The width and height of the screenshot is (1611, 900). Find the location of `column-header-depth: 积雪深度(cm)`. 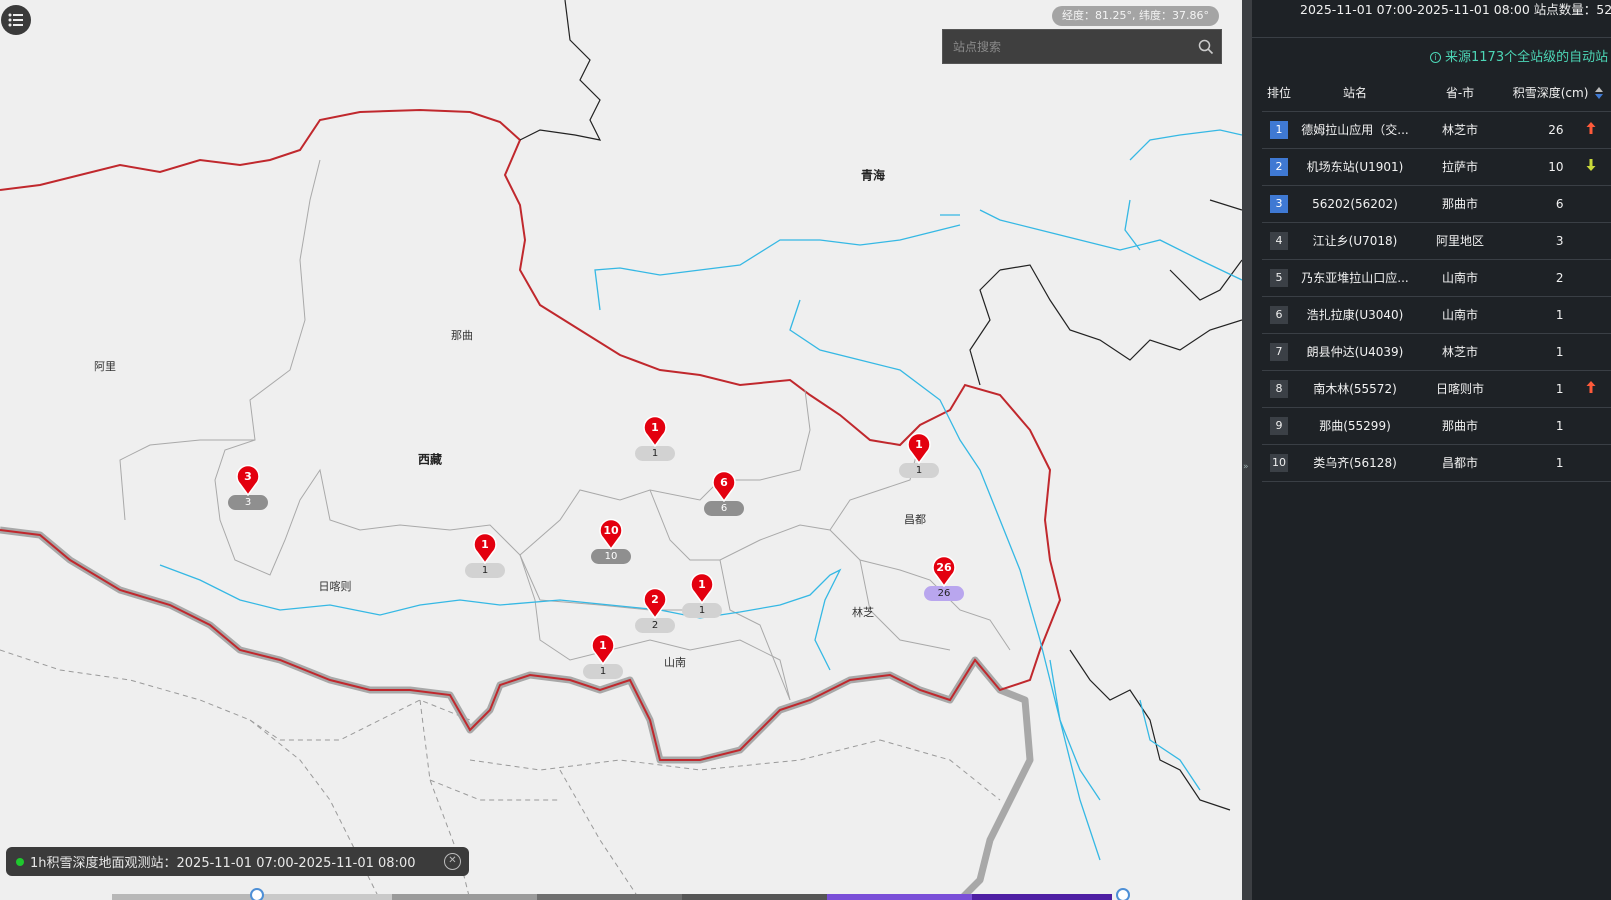

column-header-depth: 积雪深度(cm) is located at coordinates (1558, 93).